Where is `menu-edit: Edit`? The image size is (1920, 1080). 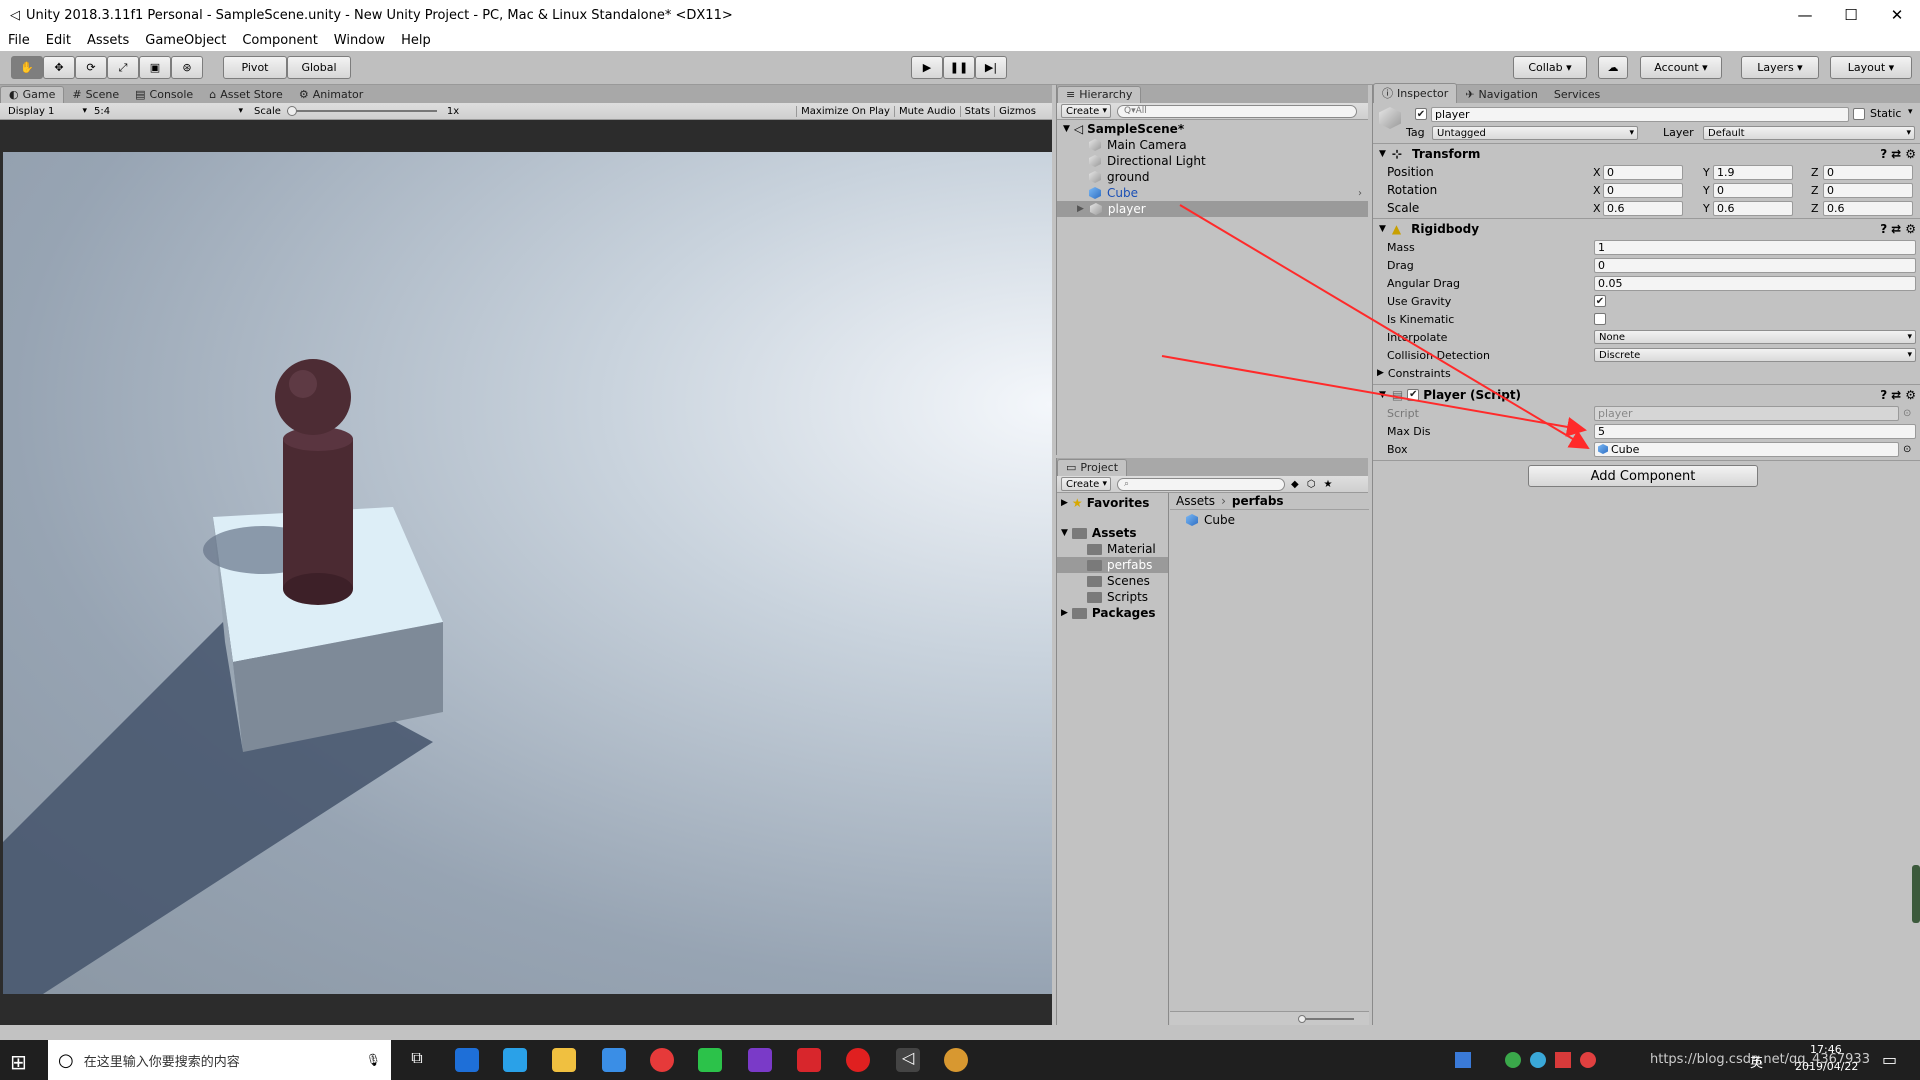 menu-edit: Edit is located at coordinates (58, 40).